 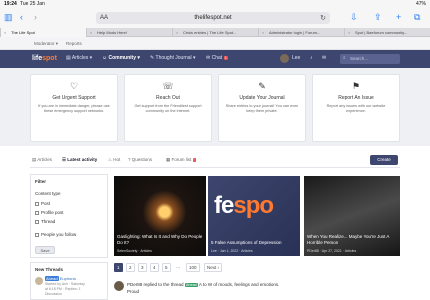 I want to click on plus-icon: +, so click(x=398, y=17).